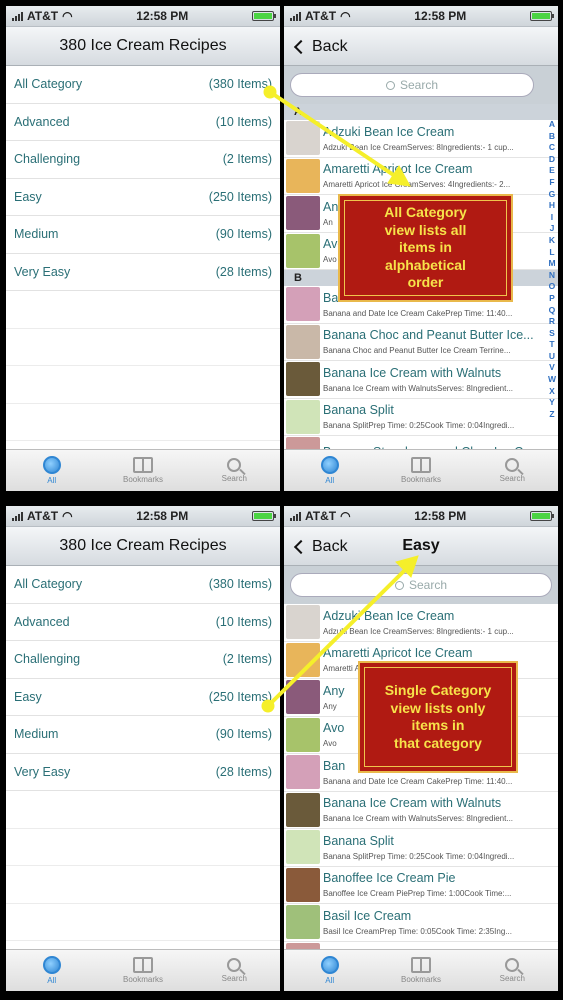 The width and height of the screenshot is (563, 1000). Describe the element at coordinates (552, 195) in the screenshot. I see `index-letter: G` at that location.